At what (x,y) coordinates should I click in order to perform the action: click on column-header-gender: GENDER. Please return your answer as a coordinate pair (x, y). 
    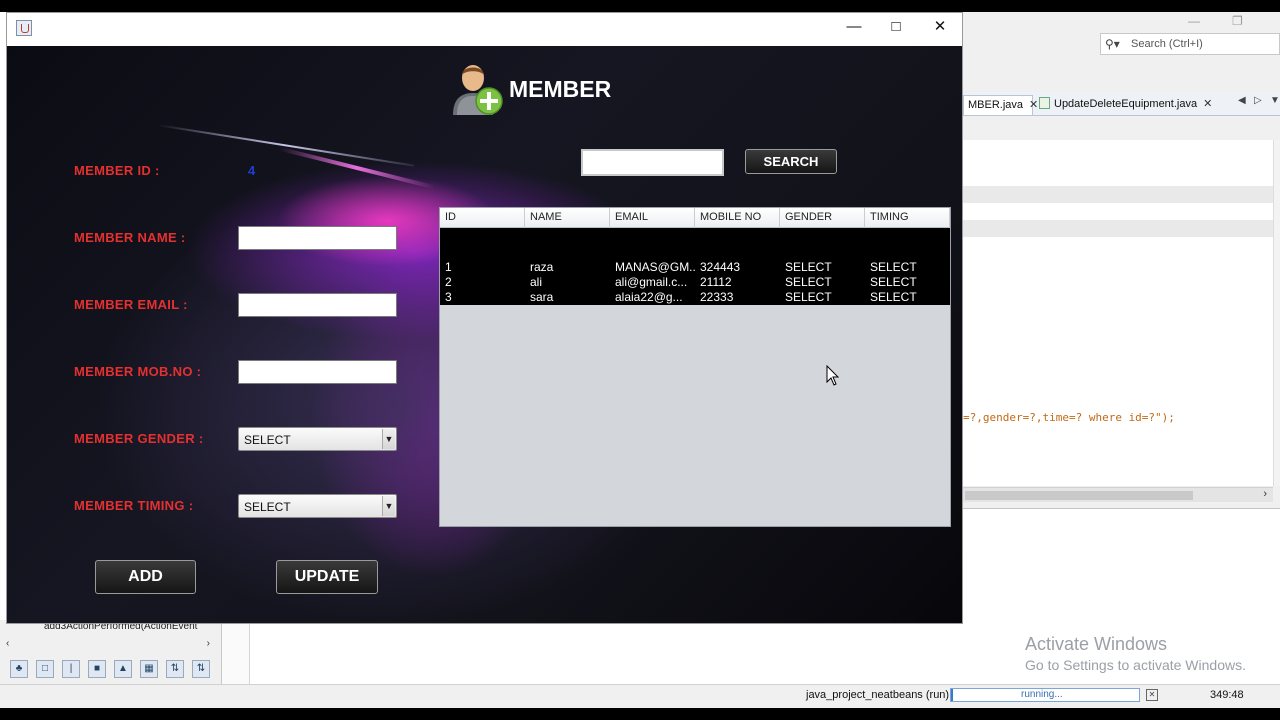
    Looking at the image, I should click on (822, 218).